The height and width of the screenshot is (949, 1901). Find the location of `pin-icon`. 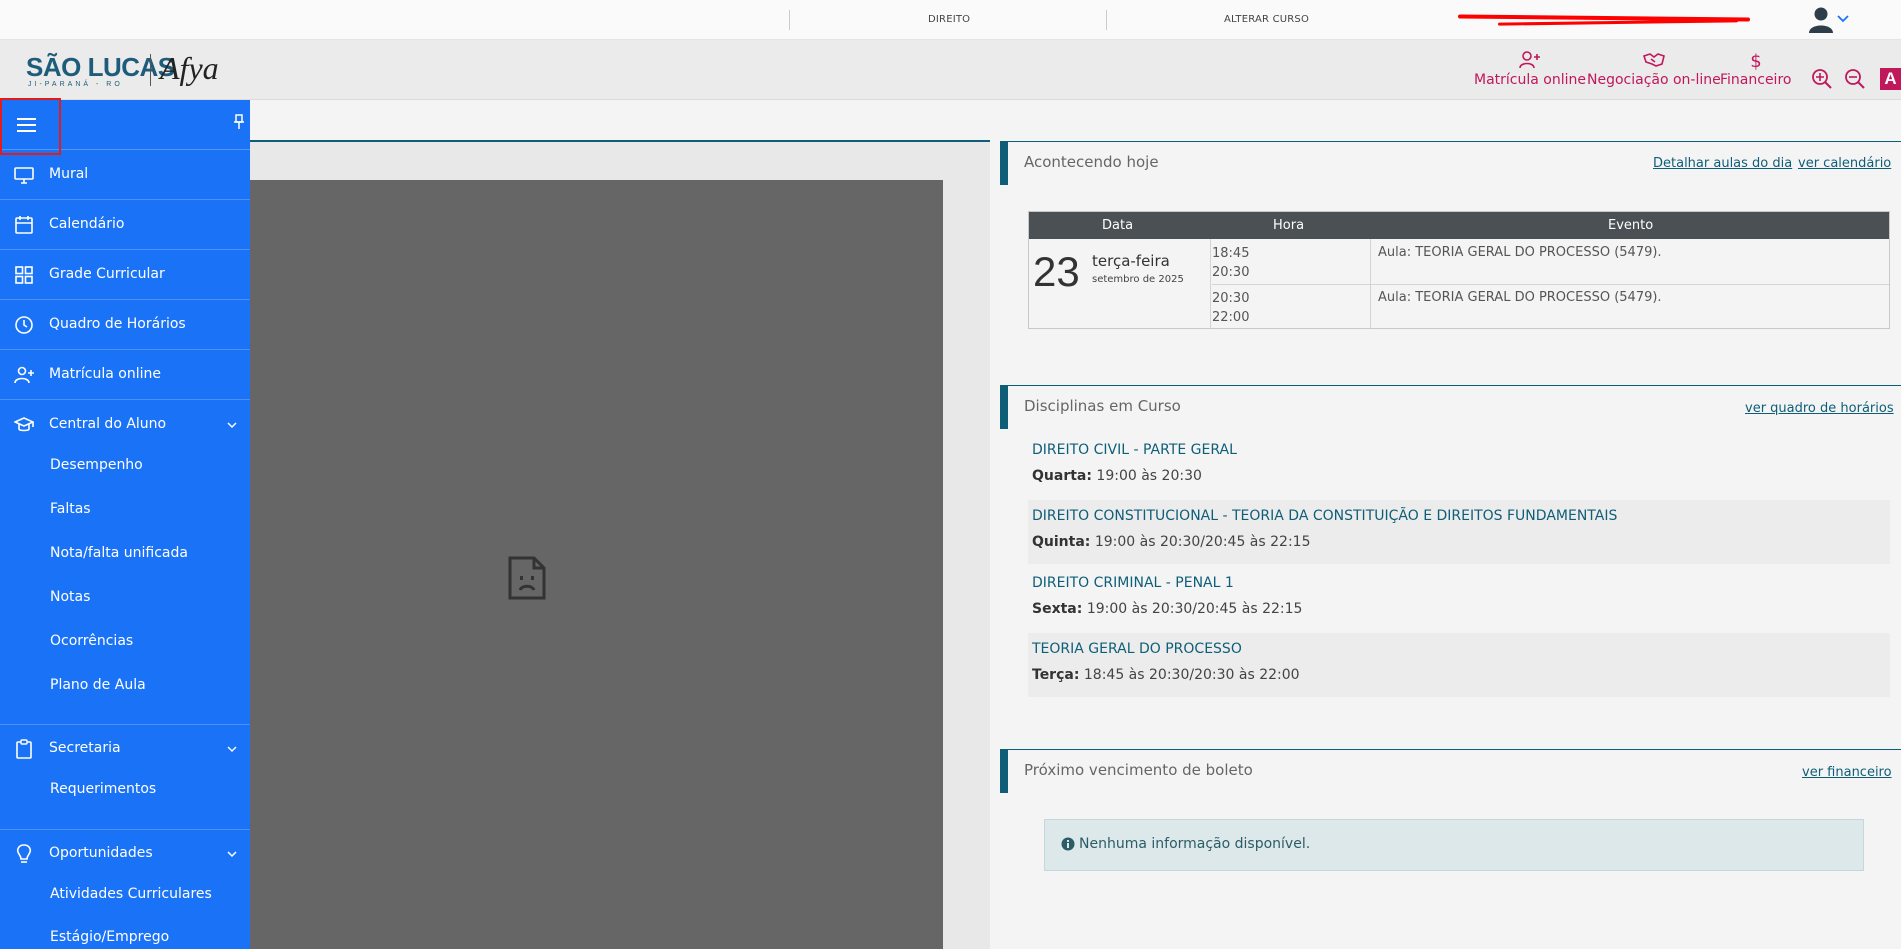

pin-icon is located at coordinates (239, 122).